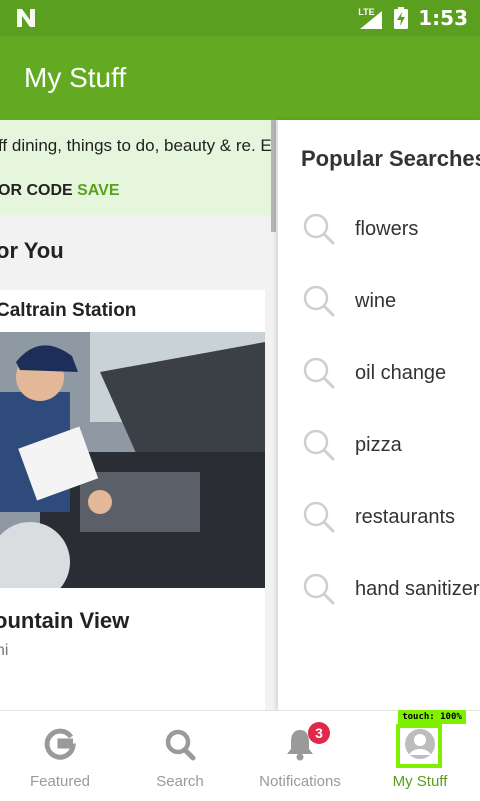  Describe the element at coordinates (36, 190) in the screenshot. I see `promo-code-prefix: OR CODE` at that location.